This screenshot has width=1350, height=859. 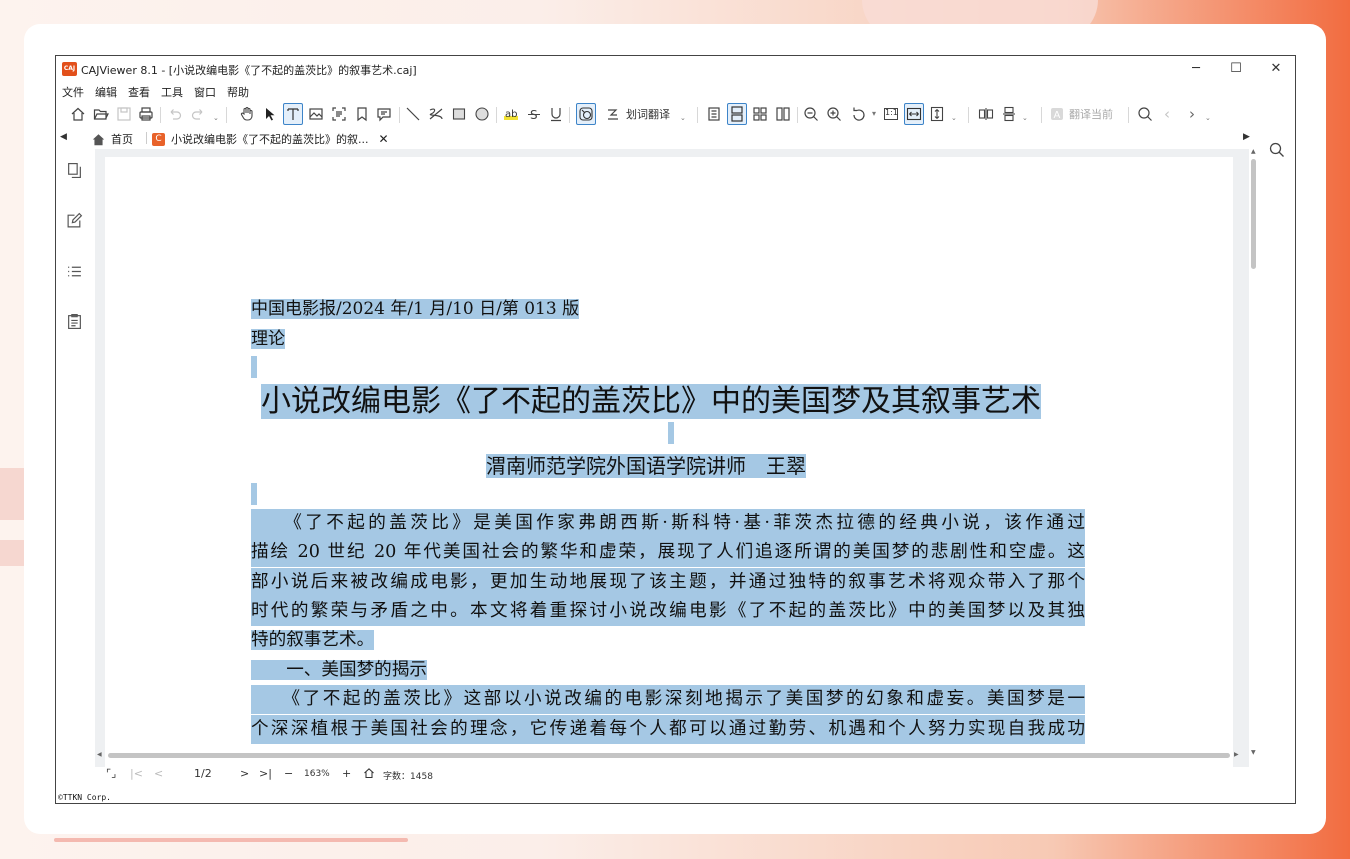 I want to click on rotate-icon, so click(x=859, y=114).